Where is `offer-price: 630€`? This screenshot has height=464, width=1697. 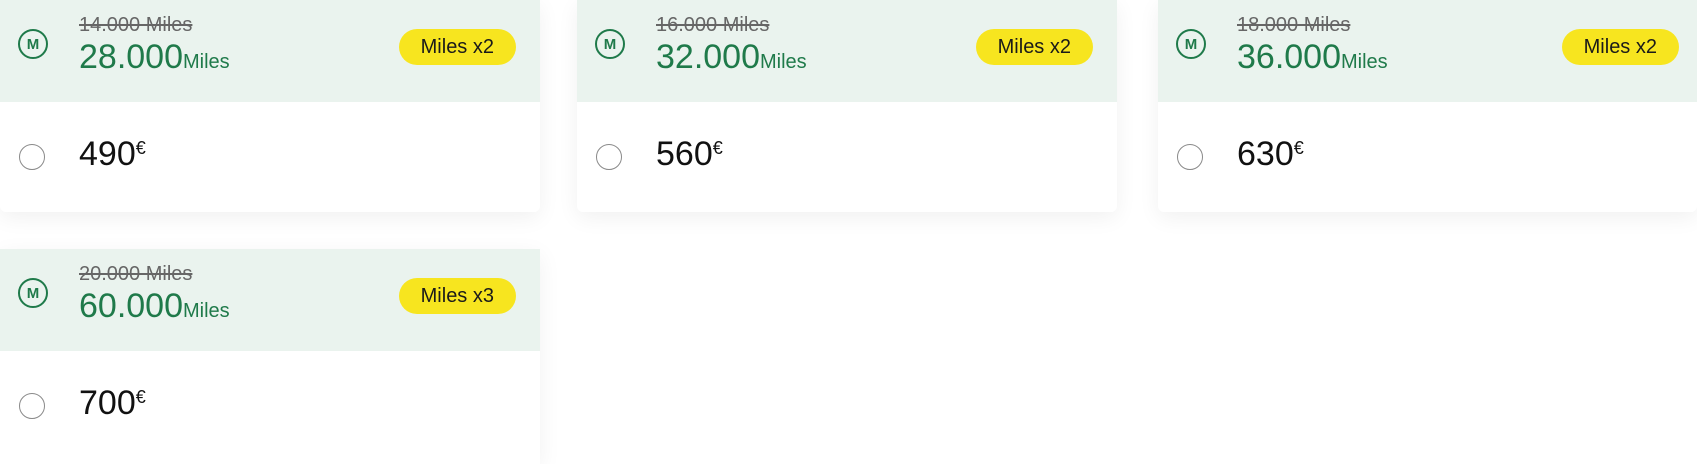 offer-price: 630€ is located at coordinates (1270, 154).